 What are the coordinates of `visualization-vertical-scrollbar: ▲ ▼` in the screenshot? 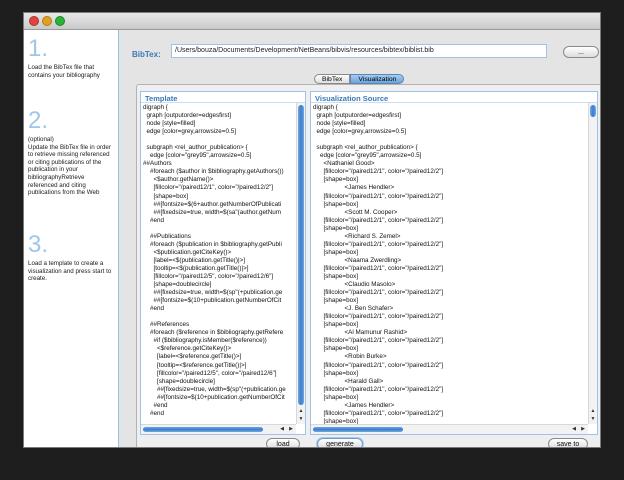 It's located at (592, 263).